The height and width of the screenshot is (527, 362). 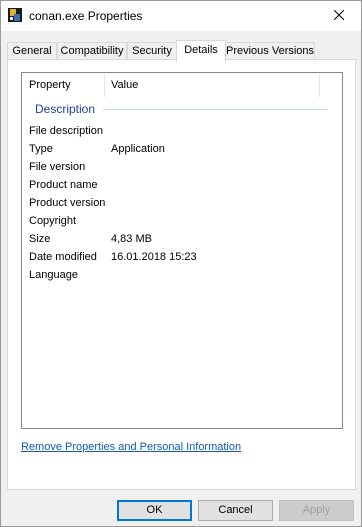 What do you see at coordinates (65, 109) in the screenshot?
I see `group-label: Description` at bounding box center [65, 109].